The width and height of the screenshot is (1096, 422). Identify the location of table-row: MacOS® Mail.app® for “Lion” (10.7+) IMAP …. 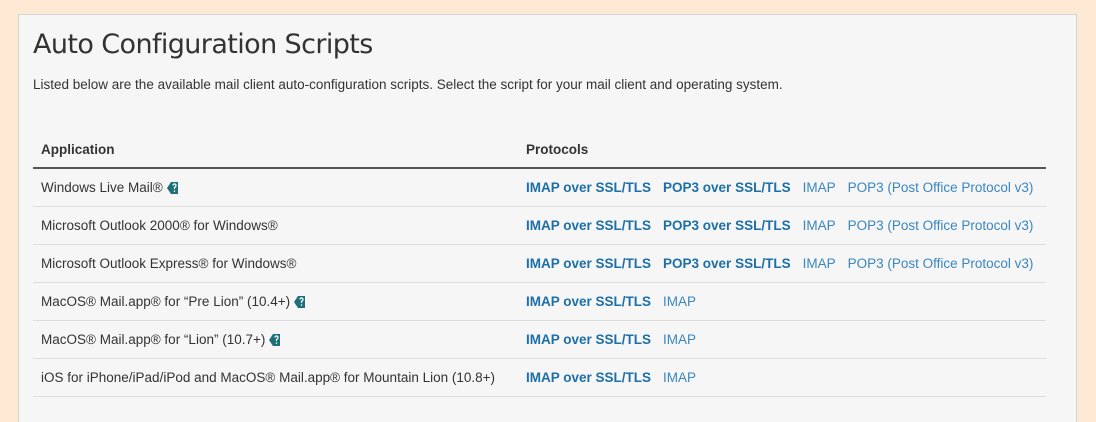
(539, 339).